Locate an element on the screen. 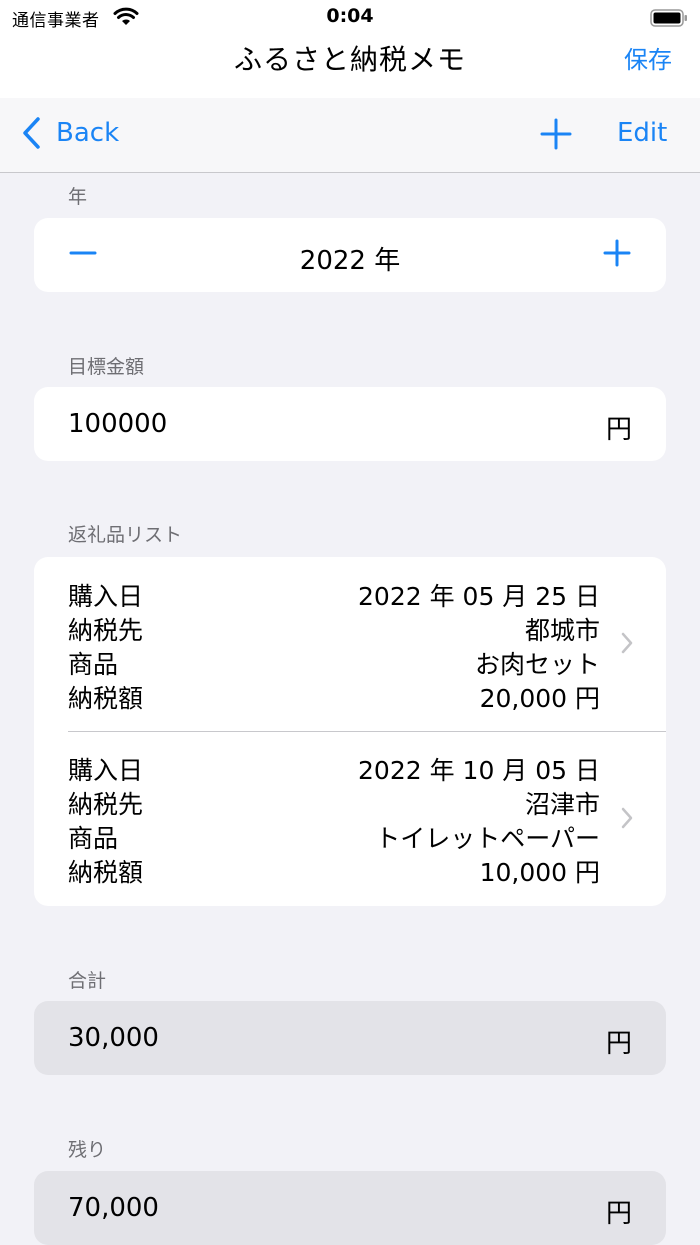 Image resolution: width=700 pixels, height=1245 pixels. remaining-label: 残り is located at coordinates (87, 1150).